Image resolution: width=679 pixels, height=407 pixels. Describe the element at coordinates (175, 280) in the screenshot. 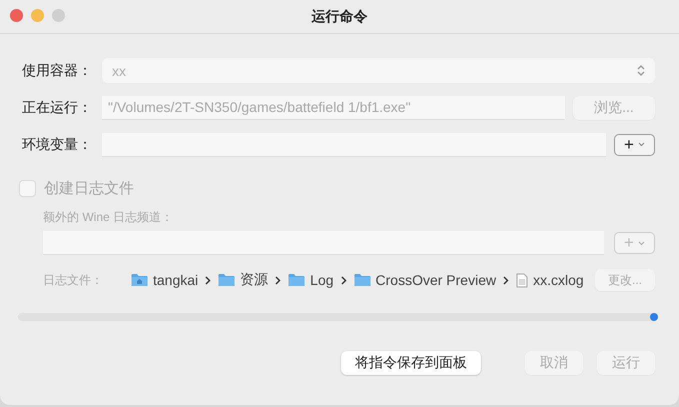

I see `path-item: tangkai` at that location.